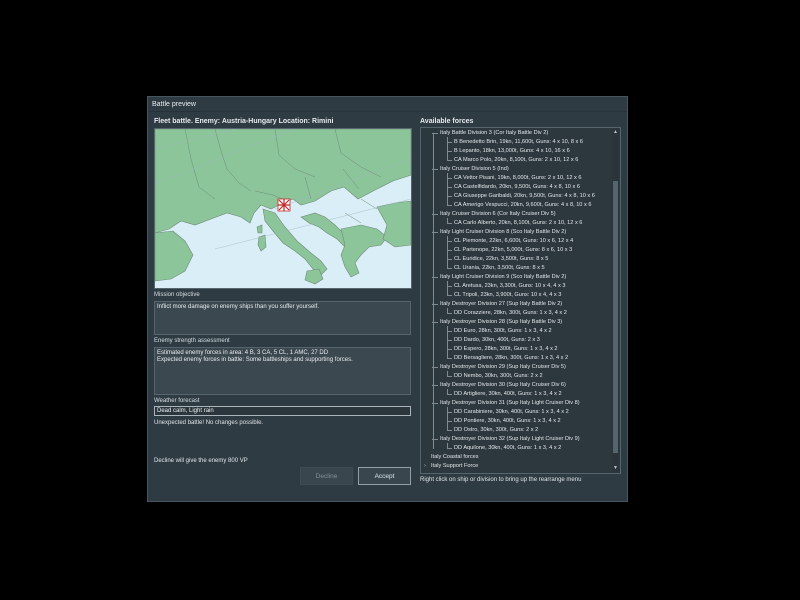  What do you see at coordinates (496, 430) in the screenshot?
I see `ship-label: DD Ostro, 30kn, 300t, Guns: 2 x 2` at bounding box center [496, 430].